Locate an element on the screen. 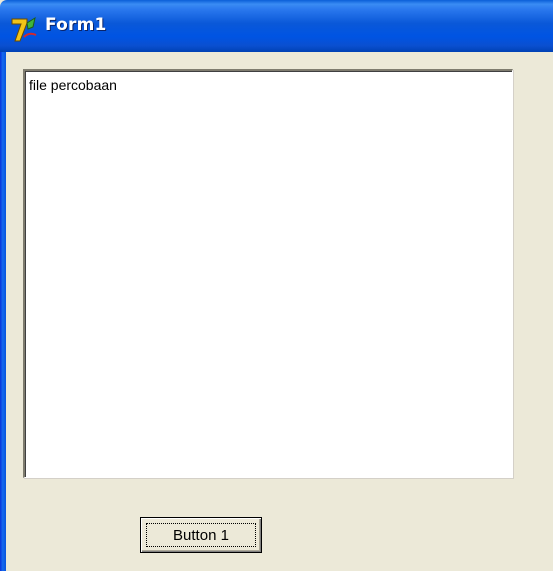 The width and height of the screenshot is (553, 571). window-title: Form1 is located at coordinates (76, 25).